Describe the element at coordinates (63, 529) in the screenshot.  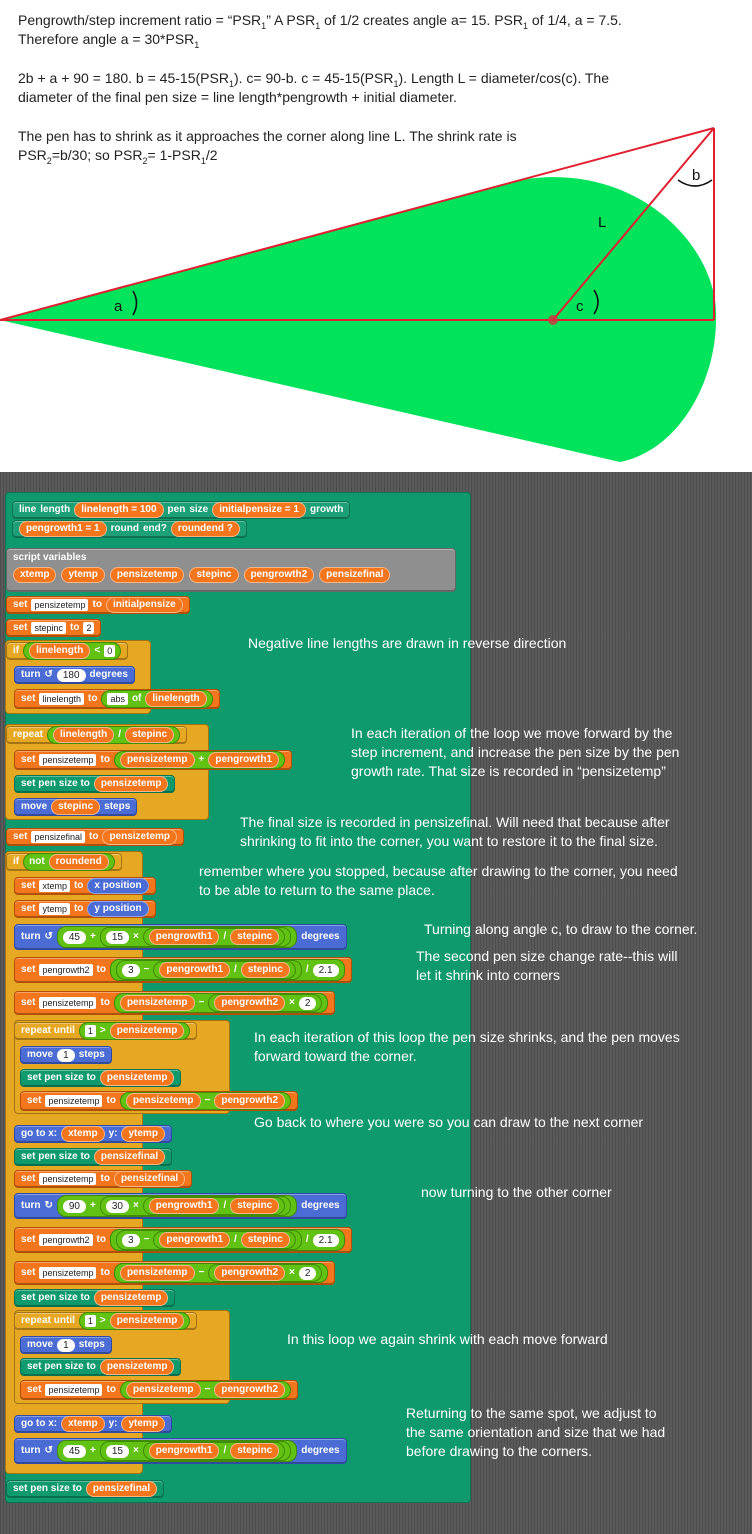
I see `param-pengrowth1: pengrowth1 = 1` at that location.